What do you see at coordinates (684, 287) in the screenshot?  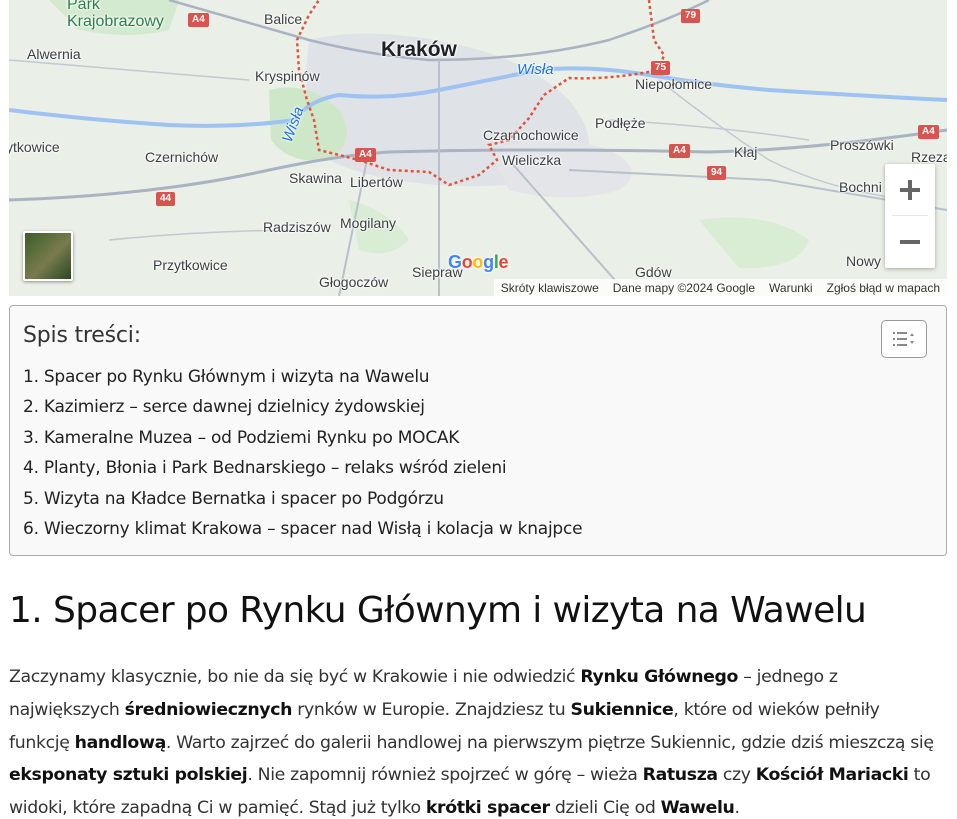 I see `map-data-credit: Dane mapy ©2024 Google` at bounding box center [684, 287].